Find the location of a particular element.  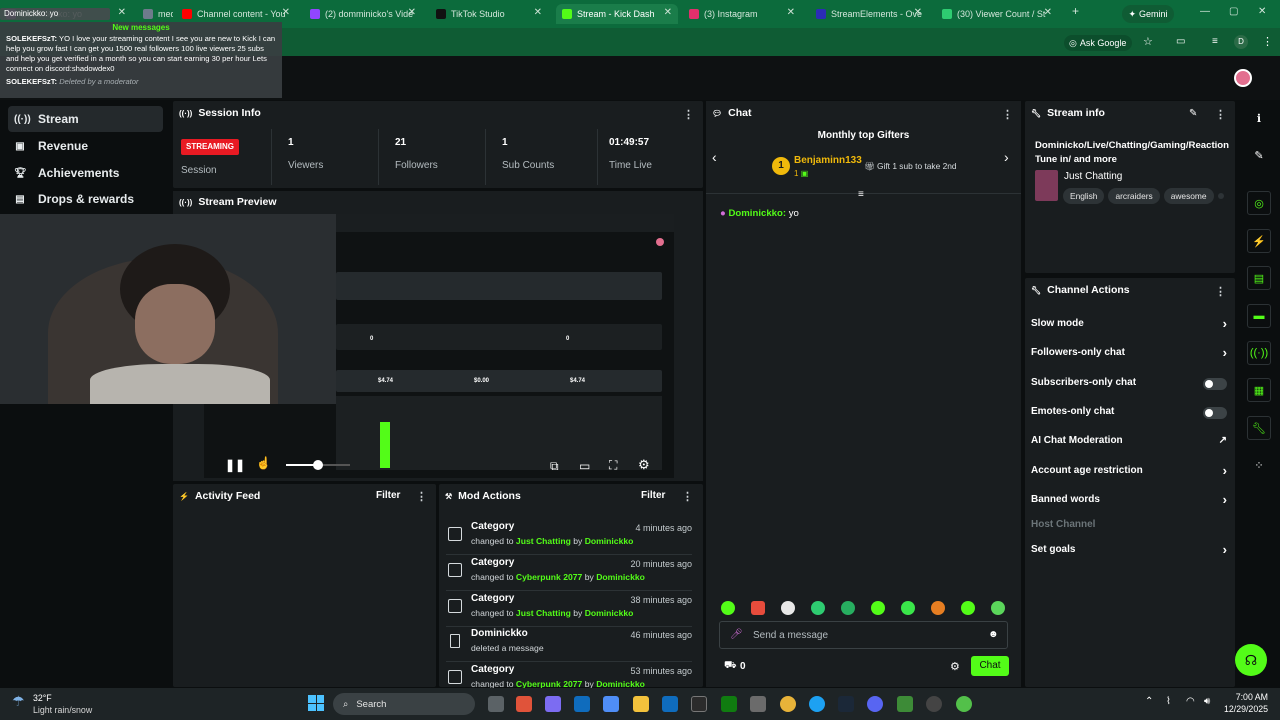

emoji-icon: ☻ is located at coordinates (993, 634).